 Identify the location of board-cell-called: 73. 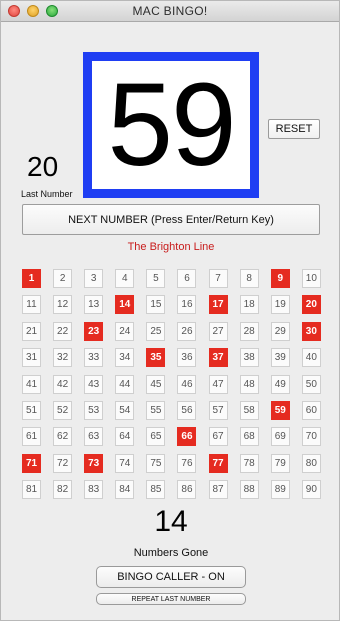
(94, 463).